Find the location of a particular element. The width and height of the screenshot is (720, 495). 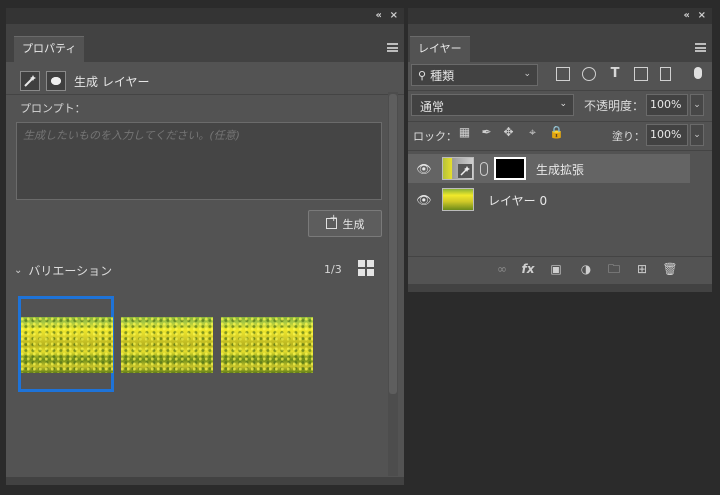

lock-all-icon: 🔒 is located at coordinates (556, 132).